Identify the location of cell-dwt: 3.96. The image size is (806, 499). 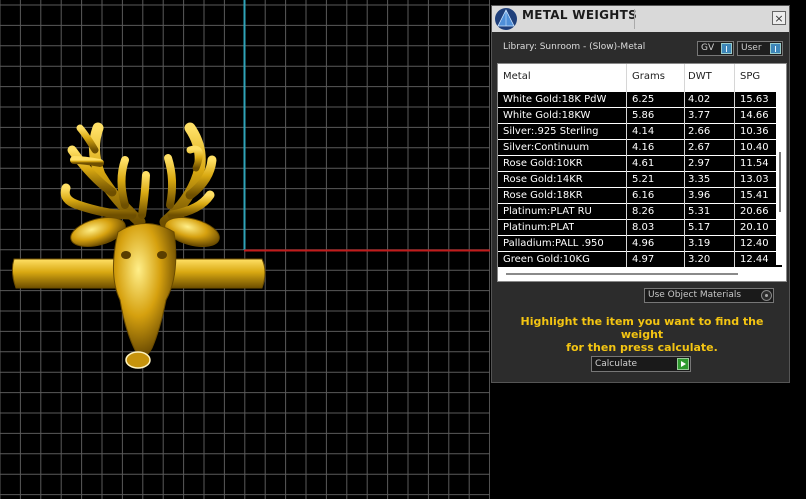
(699, 195).